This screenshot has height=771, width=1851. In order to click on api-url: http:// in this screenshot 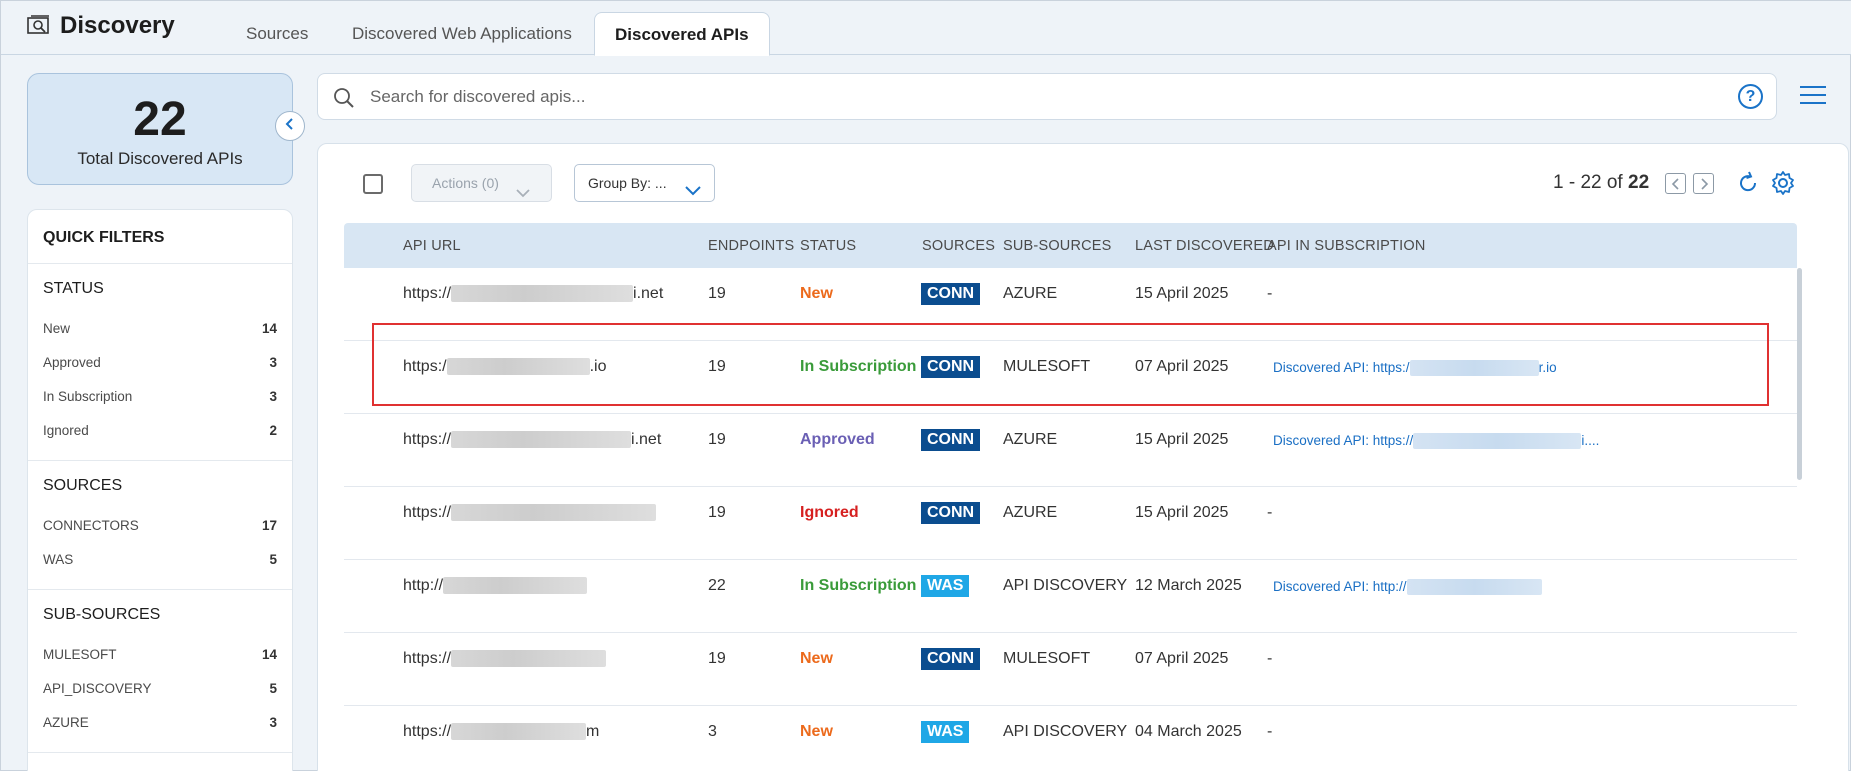, I will do `click(495, 586)`.